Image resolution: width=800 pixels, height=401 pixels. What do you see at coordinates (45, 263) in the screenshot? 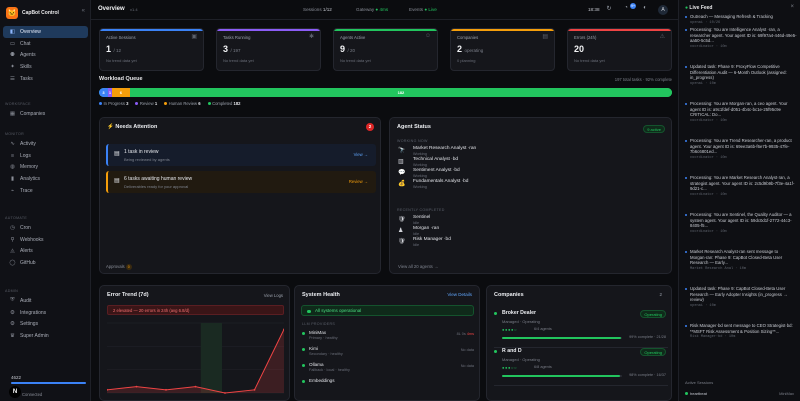
I see `sidebar-item-github: ◯ GitHub` at bounding box center [45, 263].